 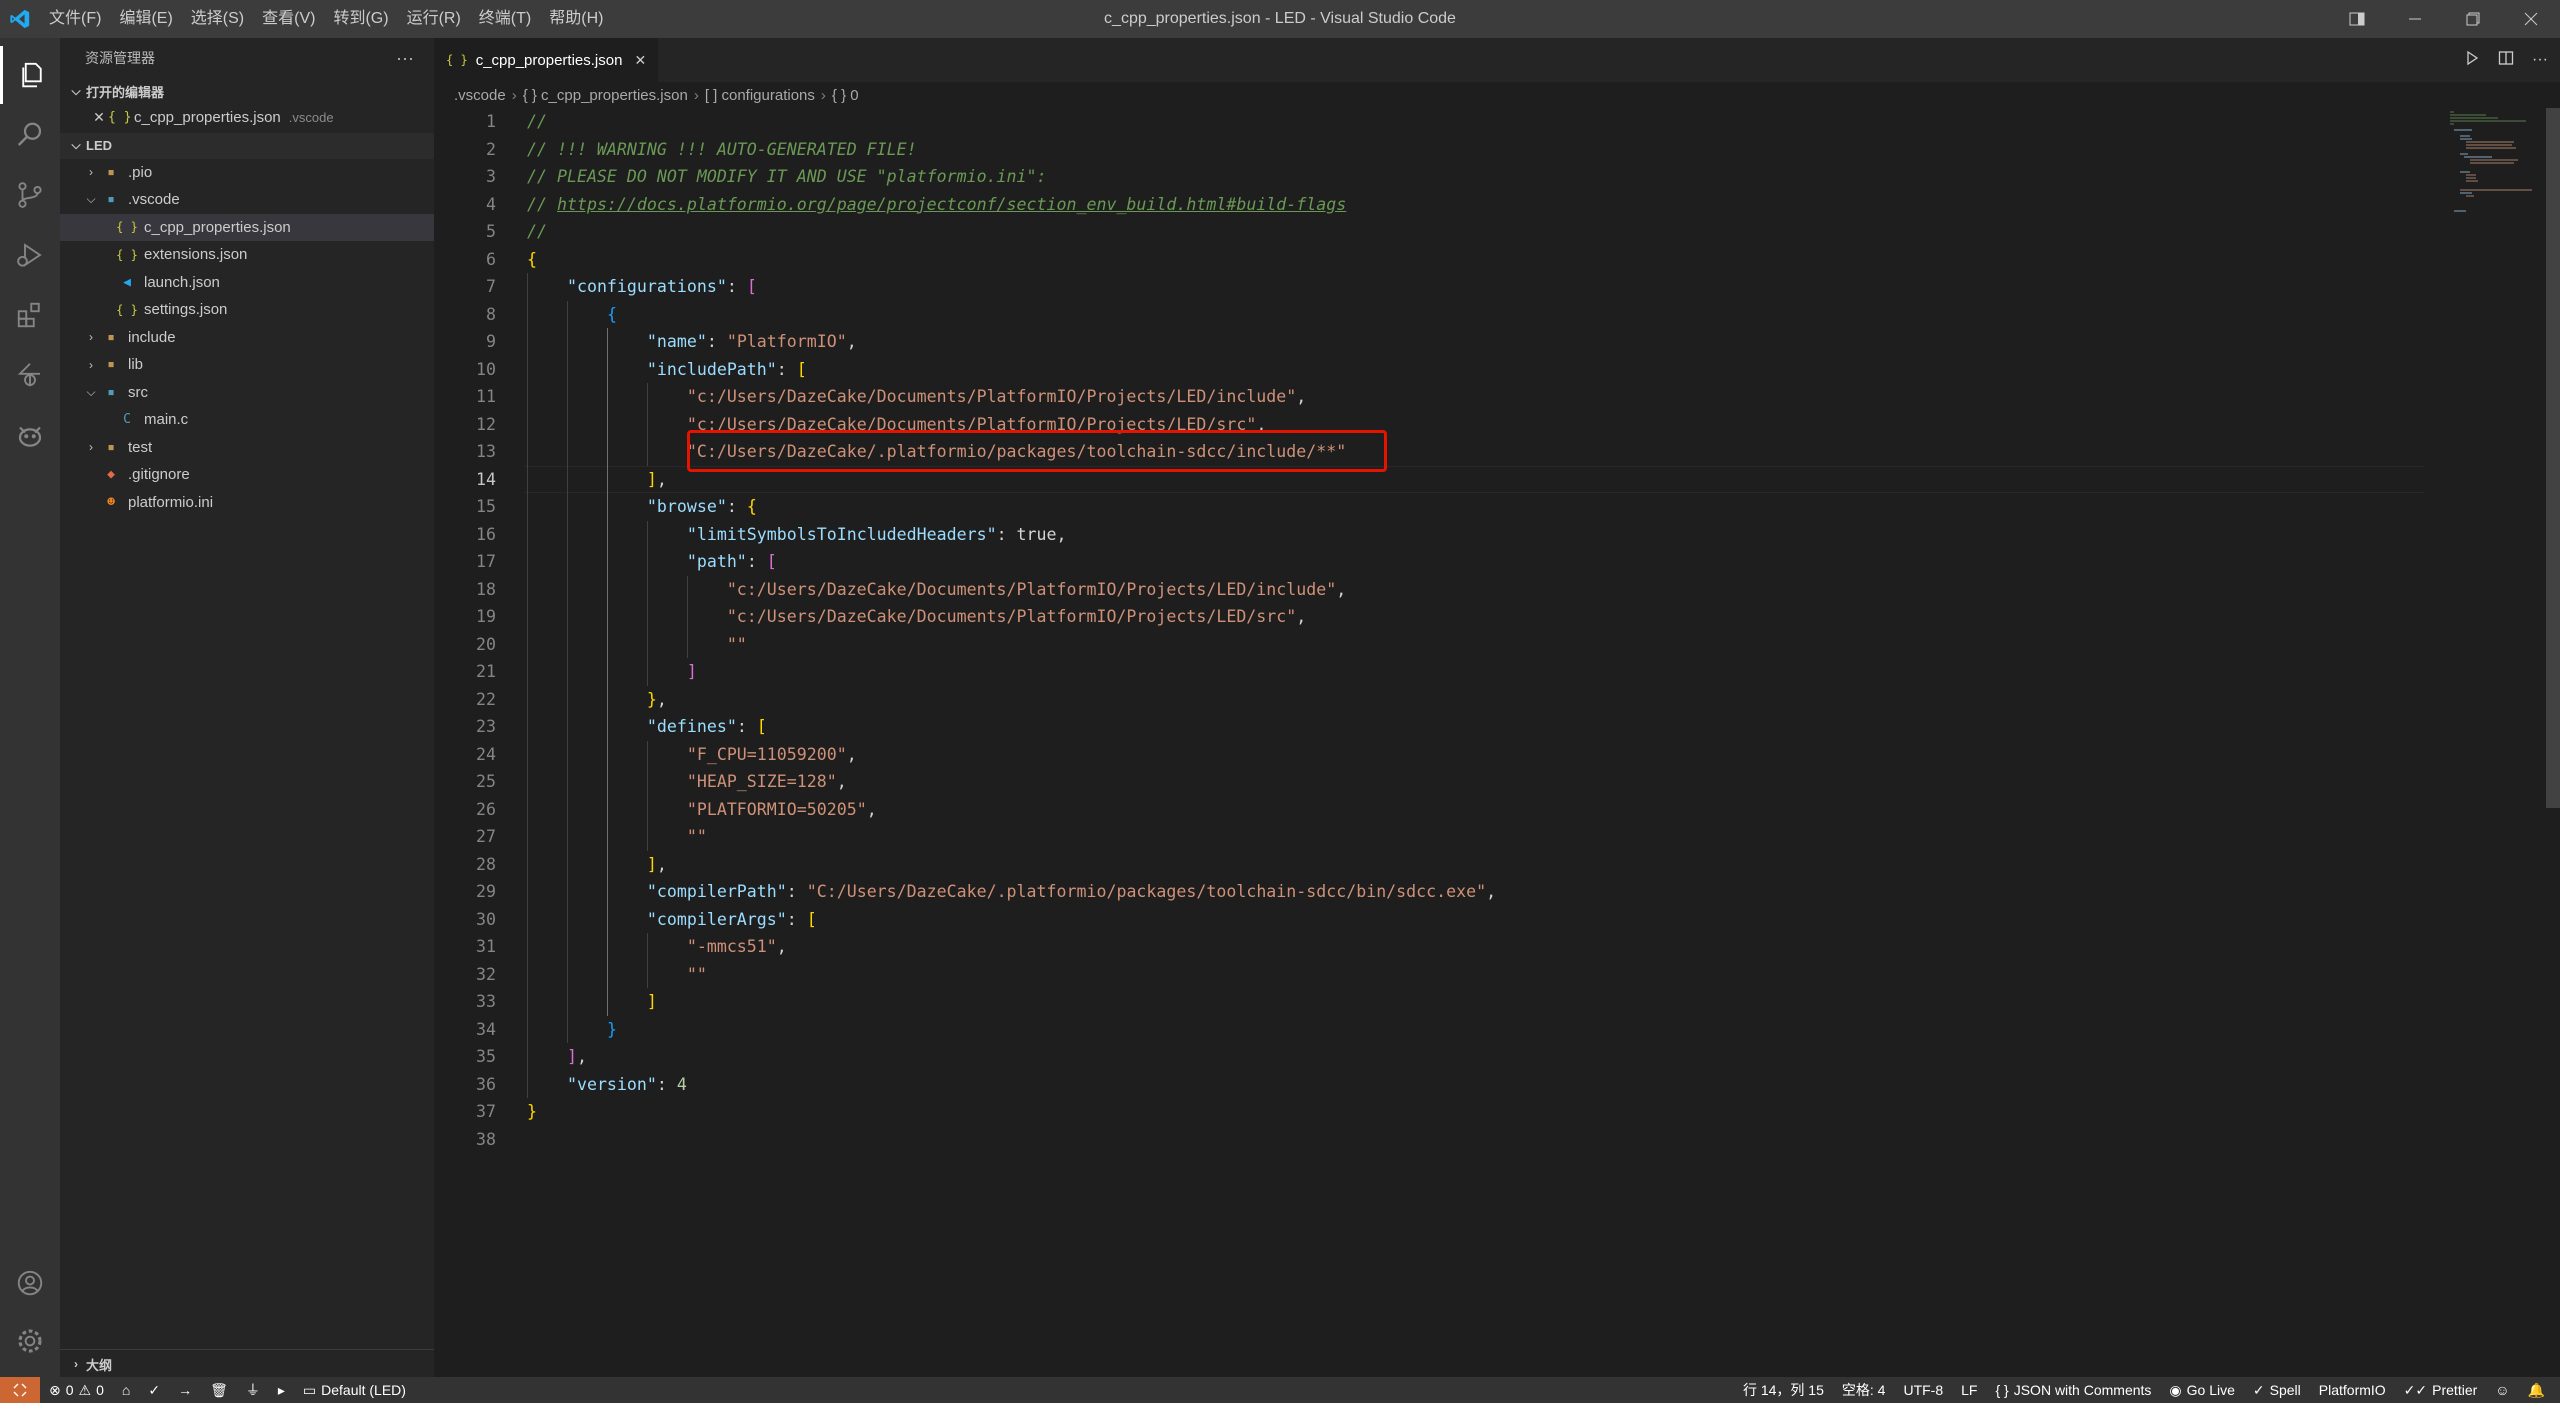 I want to click on accounts-icon, so click(x=30, y=1283).